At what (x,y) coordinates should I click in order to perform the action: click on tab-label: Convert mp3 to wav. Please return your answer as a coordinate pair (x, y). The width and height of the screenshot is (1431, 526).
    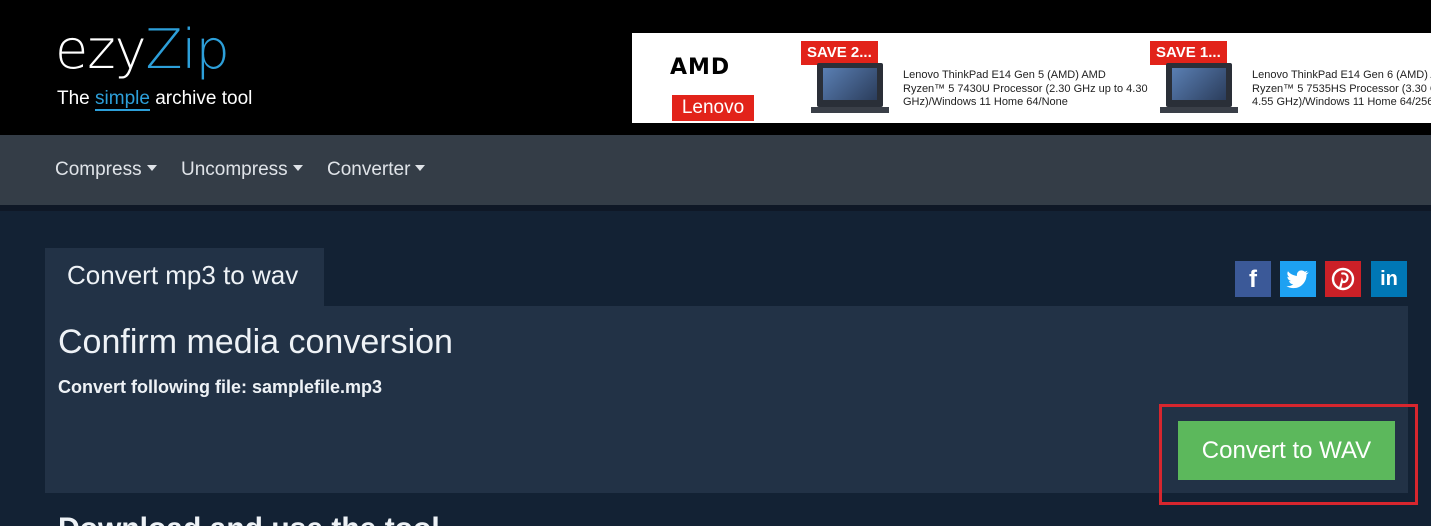
    Looking at the image, I should click on (183, 275).